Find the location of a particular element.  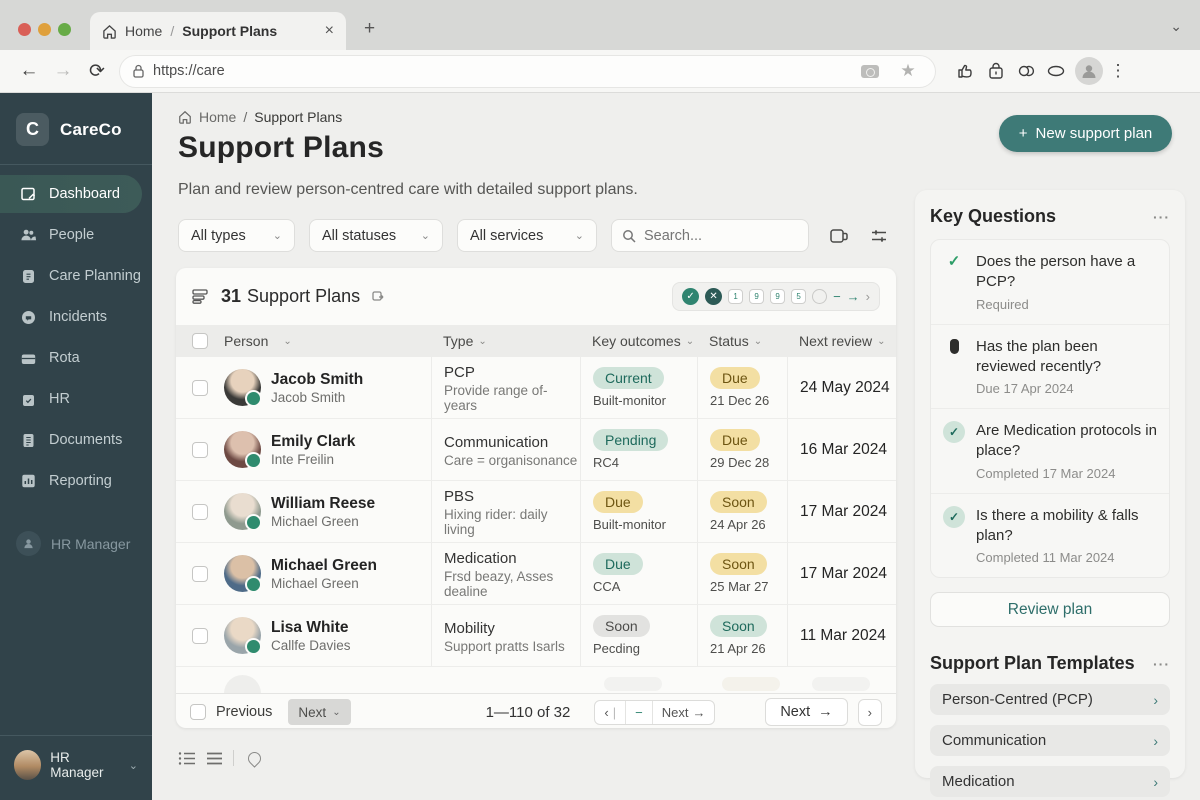

pin-icon is located at coordinates (254, 758).